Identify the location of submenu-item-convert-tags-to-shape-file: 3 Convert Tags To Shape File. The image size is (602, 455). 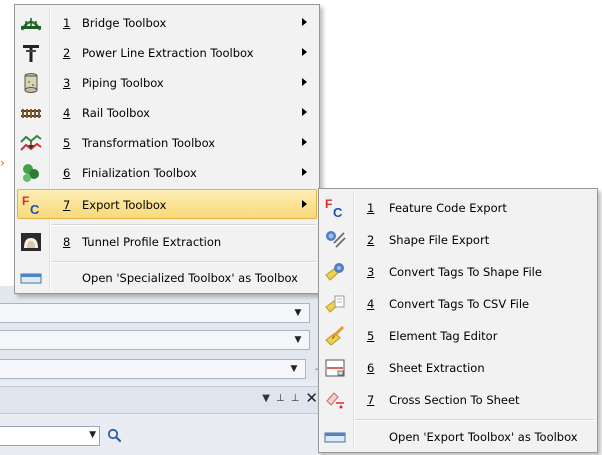
(458, 272).